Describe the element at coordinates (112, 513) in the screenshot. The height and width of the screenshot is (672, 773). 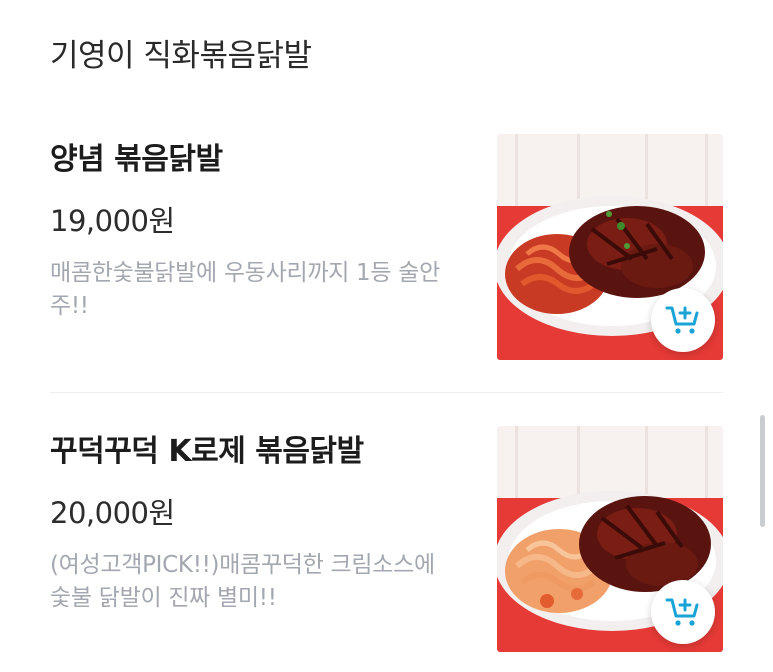
I see `menu-item-price: 20,000원` at that location.